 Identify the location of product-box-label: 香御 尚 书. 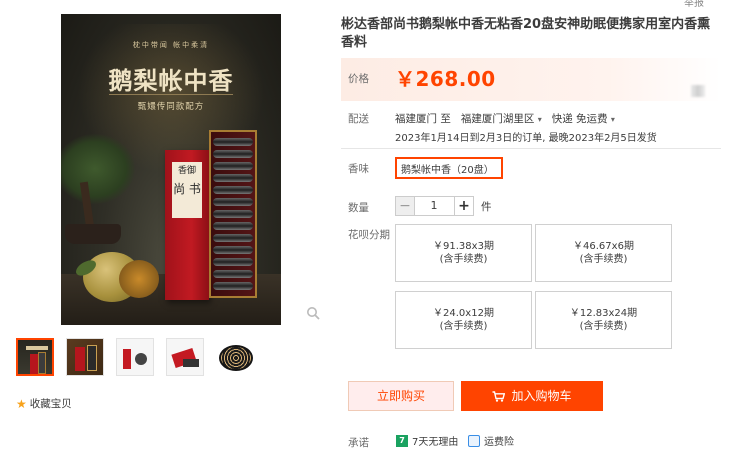
(187, 190).